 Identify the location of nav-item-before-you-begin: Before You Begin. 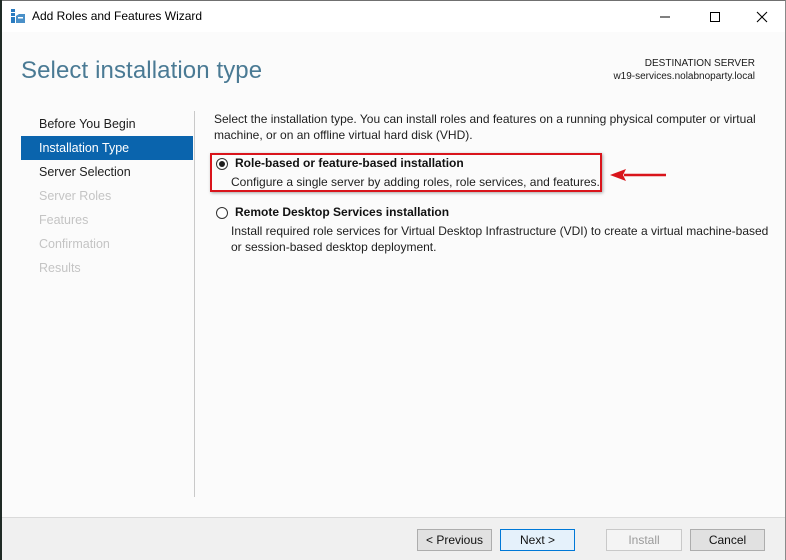
(107, 124).